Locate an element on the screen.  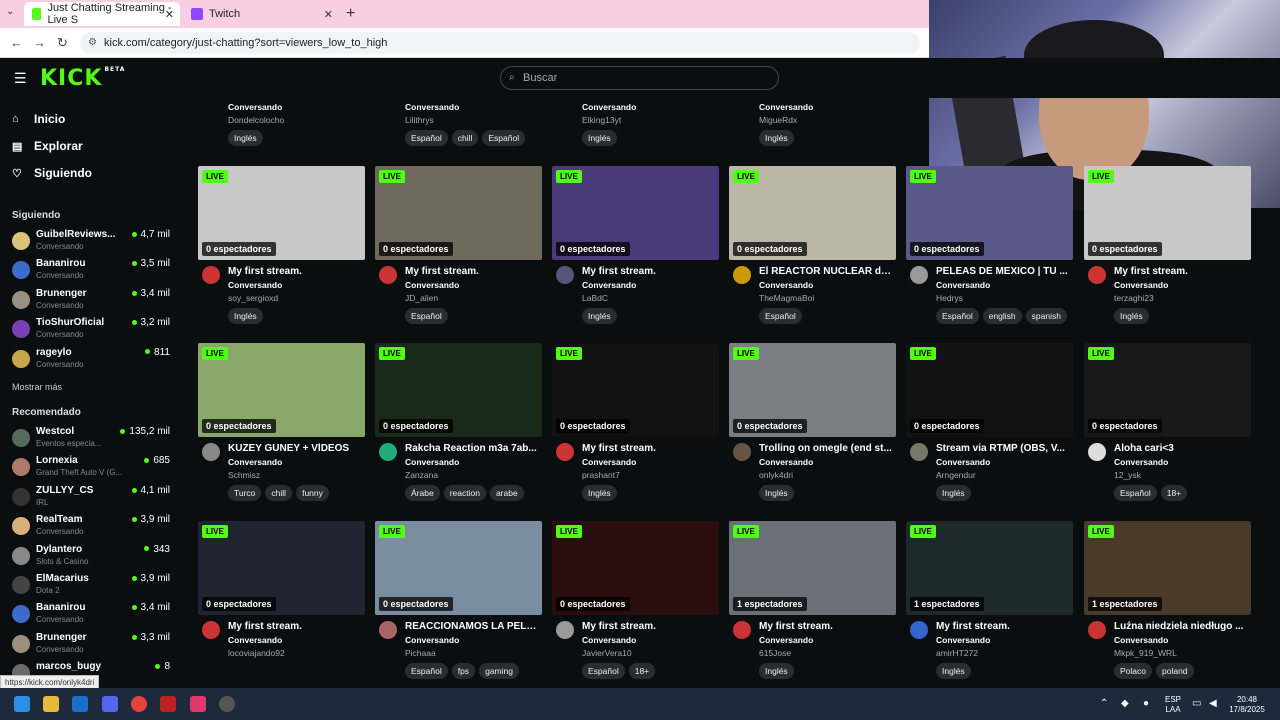
stream-card: Conversando Dondelcolocho Inglés is located at coordinates (281, 123).